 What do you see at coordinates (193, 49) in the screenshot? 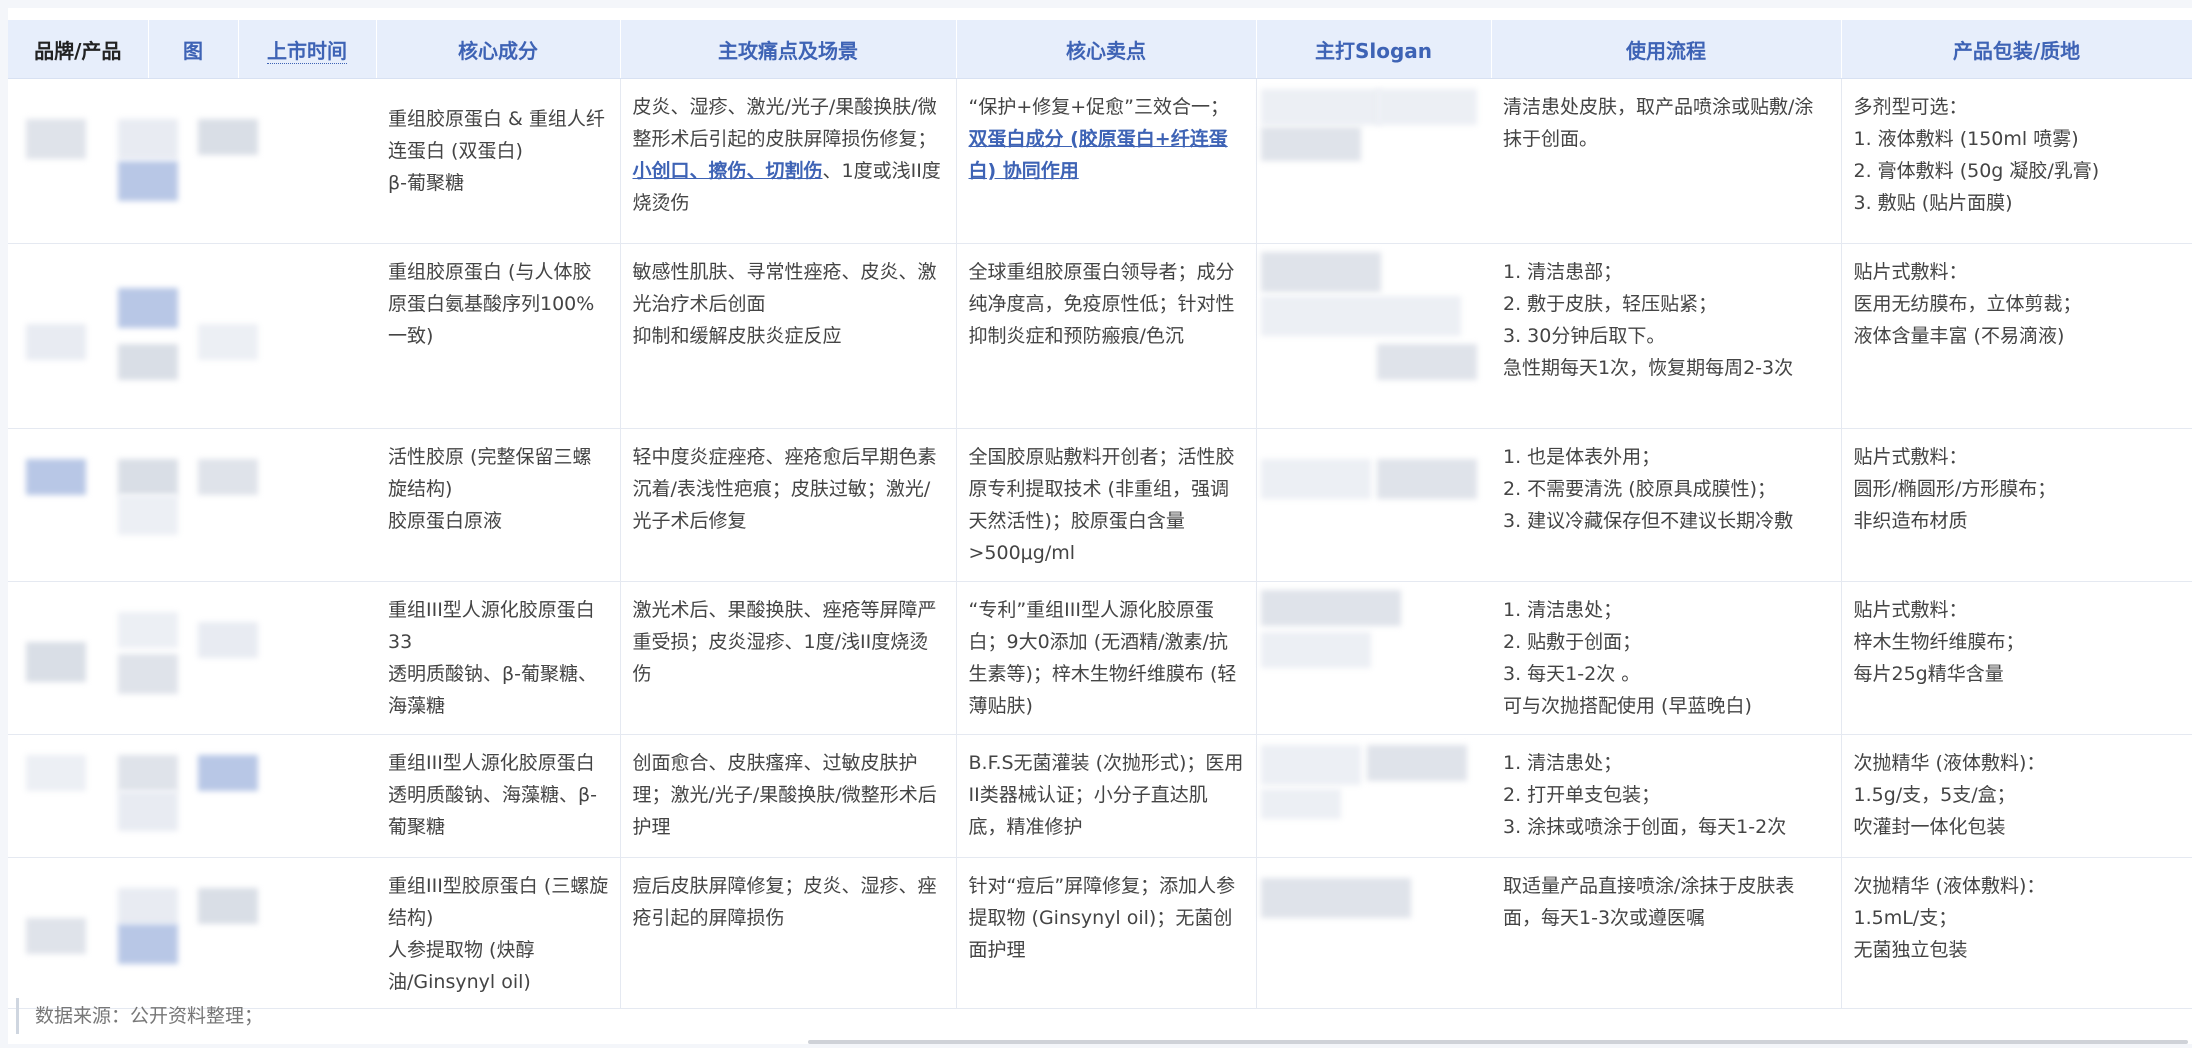
I see `header-image: 图` at bounding box center [193, 49].